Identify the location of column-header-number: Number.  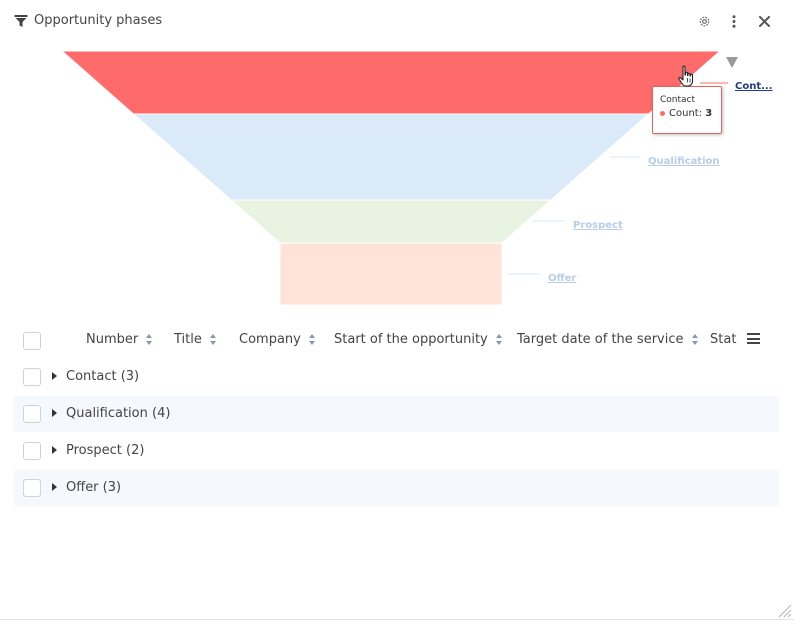
(119, 339).